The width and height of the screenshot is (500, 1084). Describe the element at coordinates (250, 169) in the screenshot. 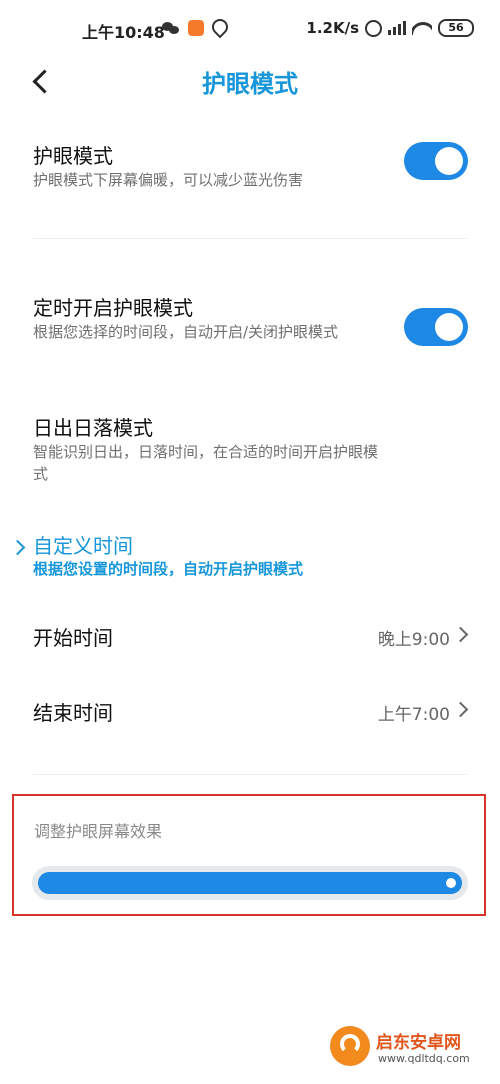

I see `eye-mode-row: 护眼模式 护眼模式下屏幕偏暖，可以减少蓝光伤害` at that location.